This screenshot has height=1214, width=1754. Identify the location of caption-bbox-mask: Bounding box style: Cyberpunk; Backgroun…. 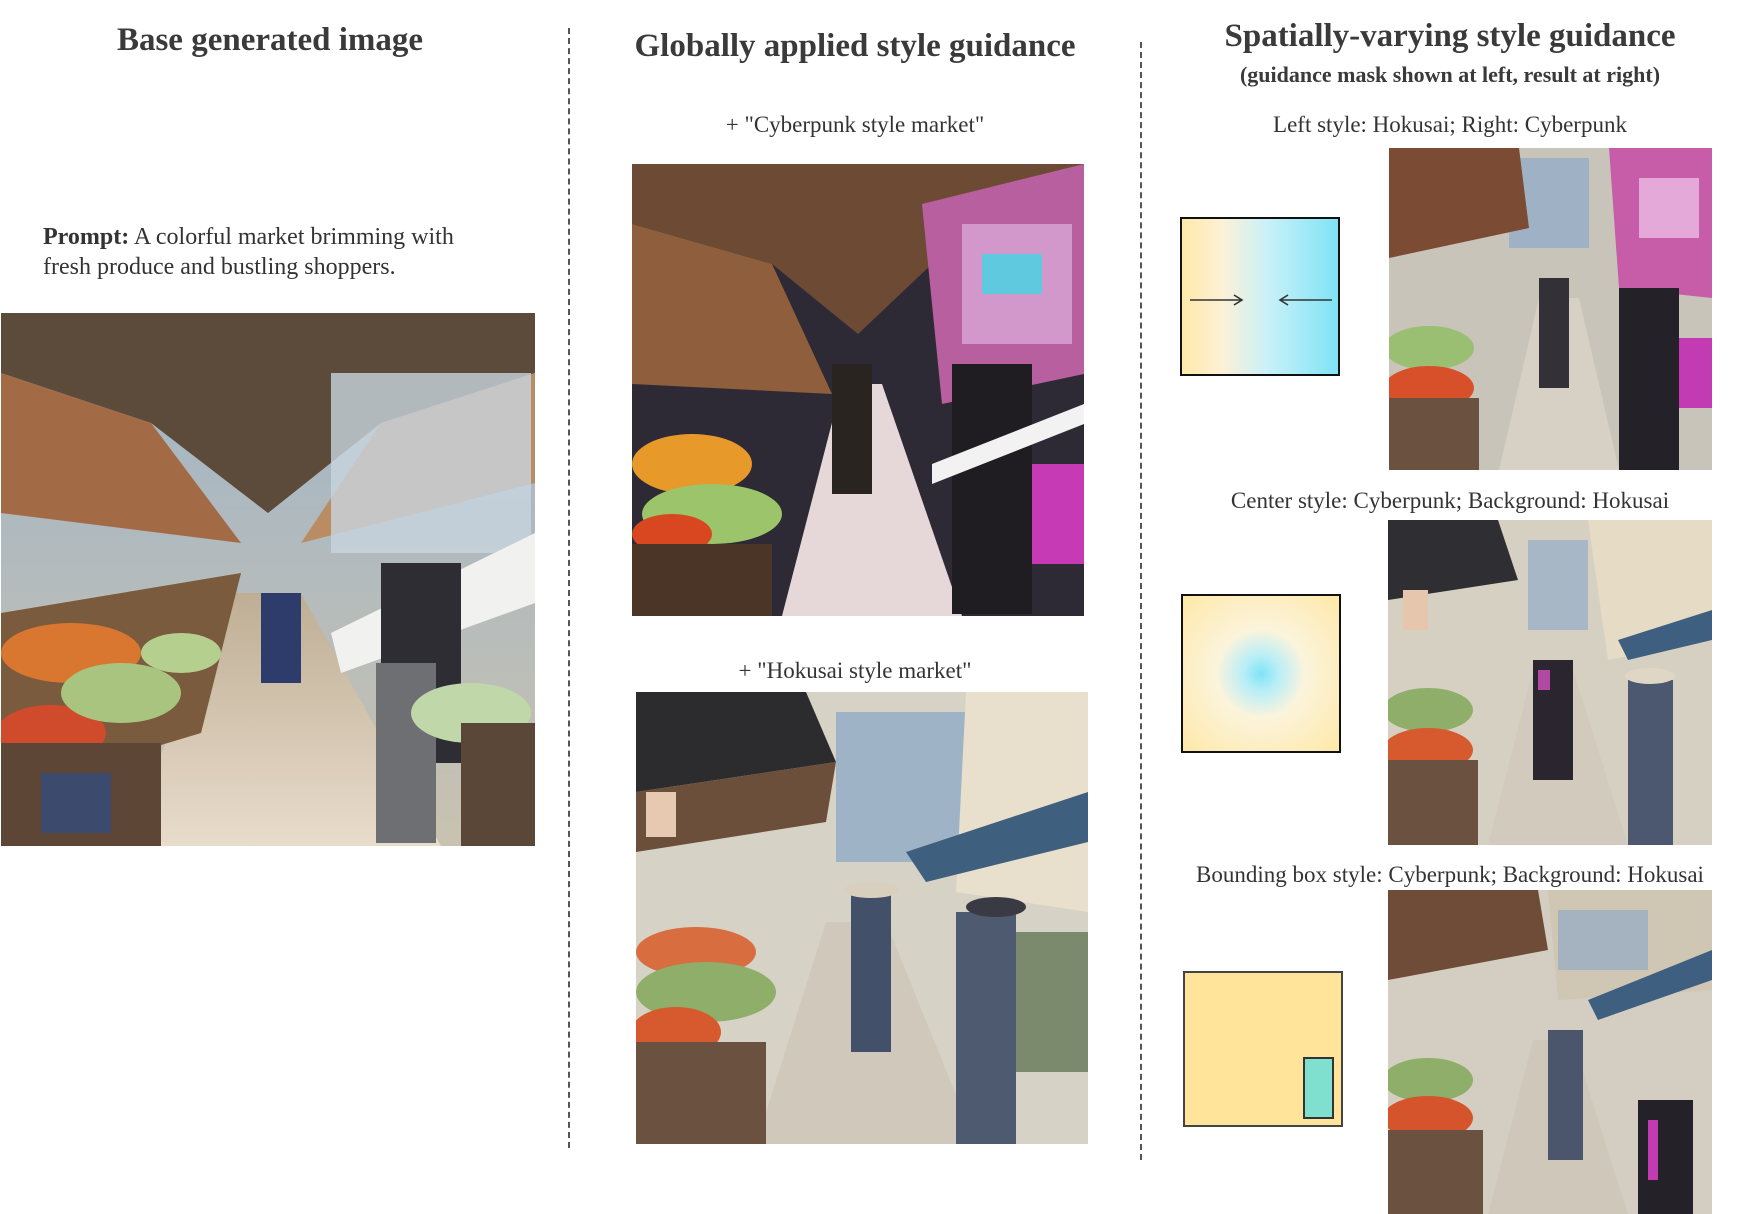
(1450, 874).